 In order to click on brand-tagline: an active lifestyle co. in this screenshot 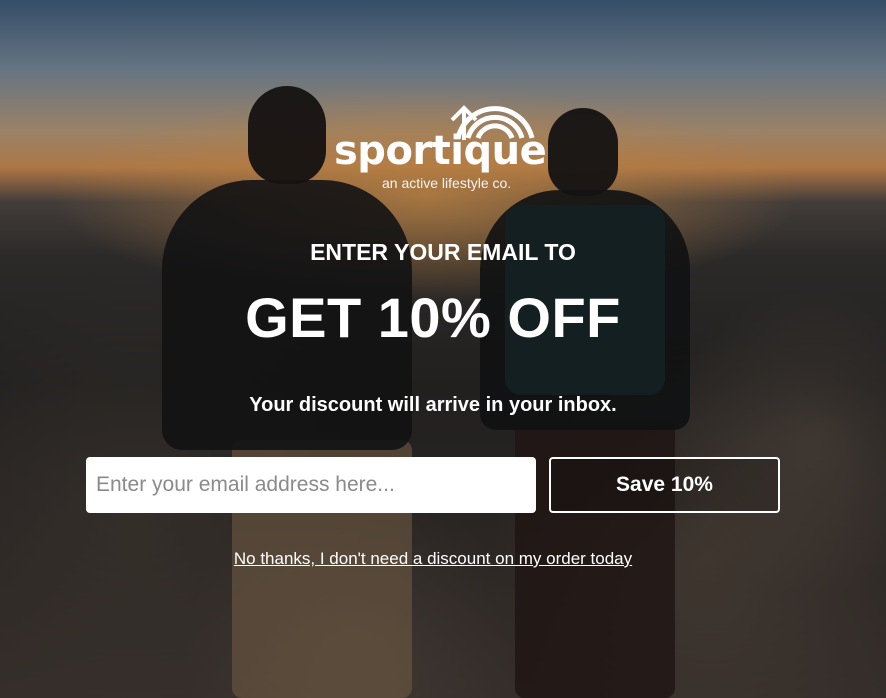, I will do `click(447, 183)`.